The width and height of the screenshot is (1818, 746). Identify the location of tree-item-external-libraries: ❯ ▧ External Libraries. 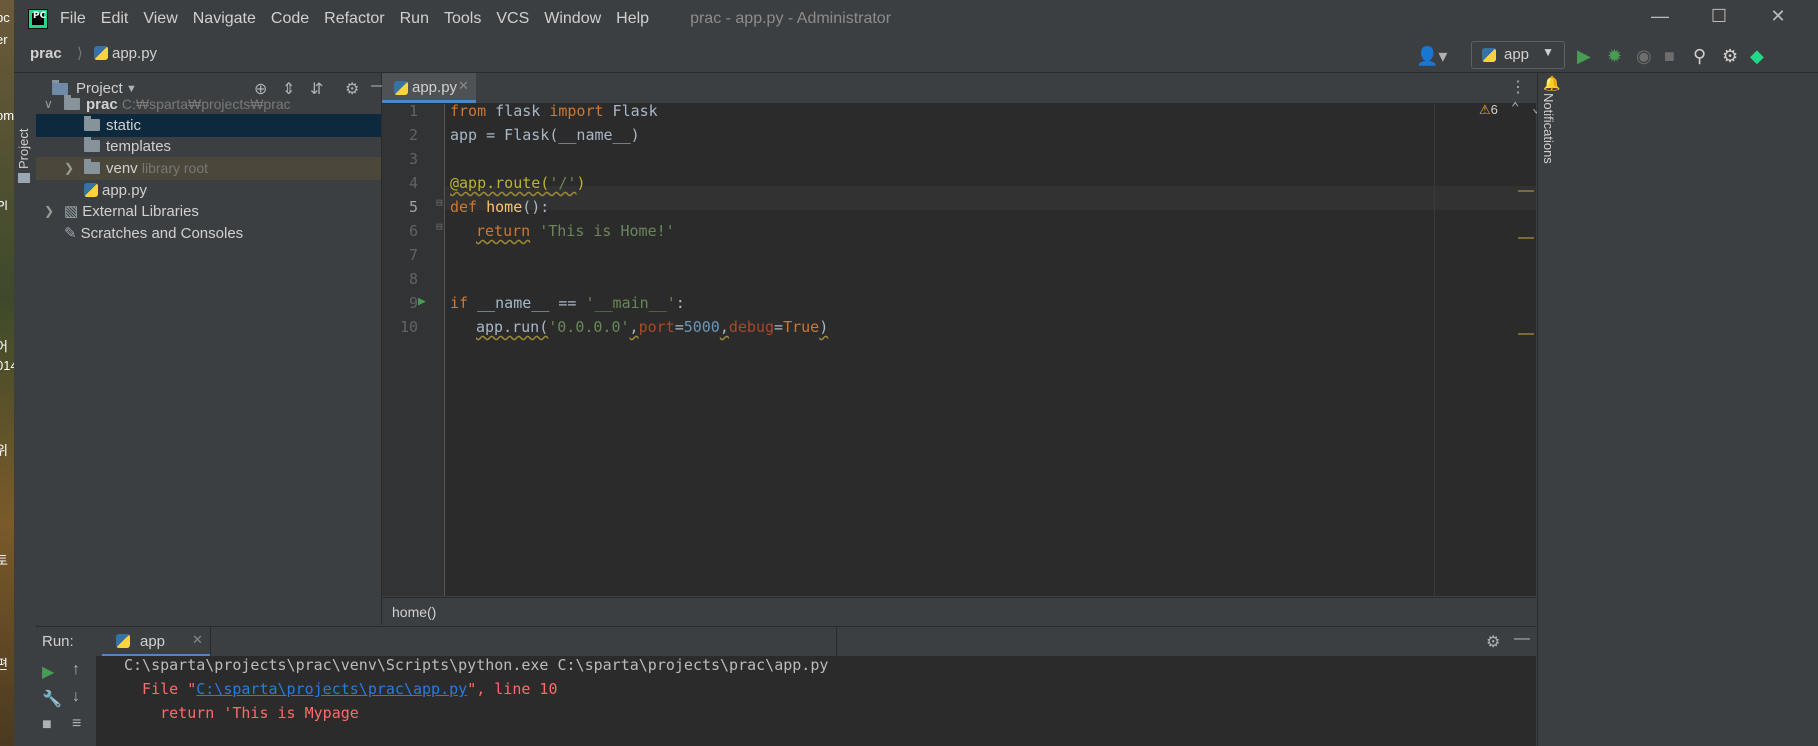
(208, 211).